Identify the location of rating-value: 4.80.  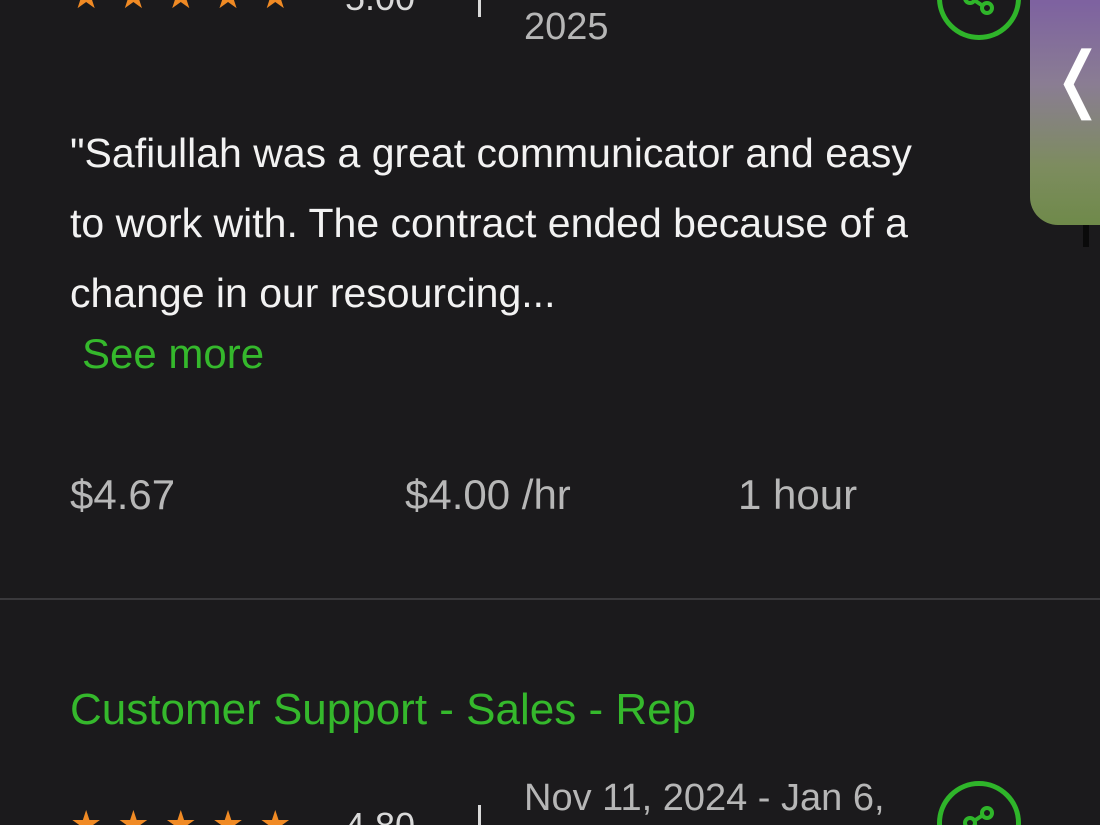
(380, 816).